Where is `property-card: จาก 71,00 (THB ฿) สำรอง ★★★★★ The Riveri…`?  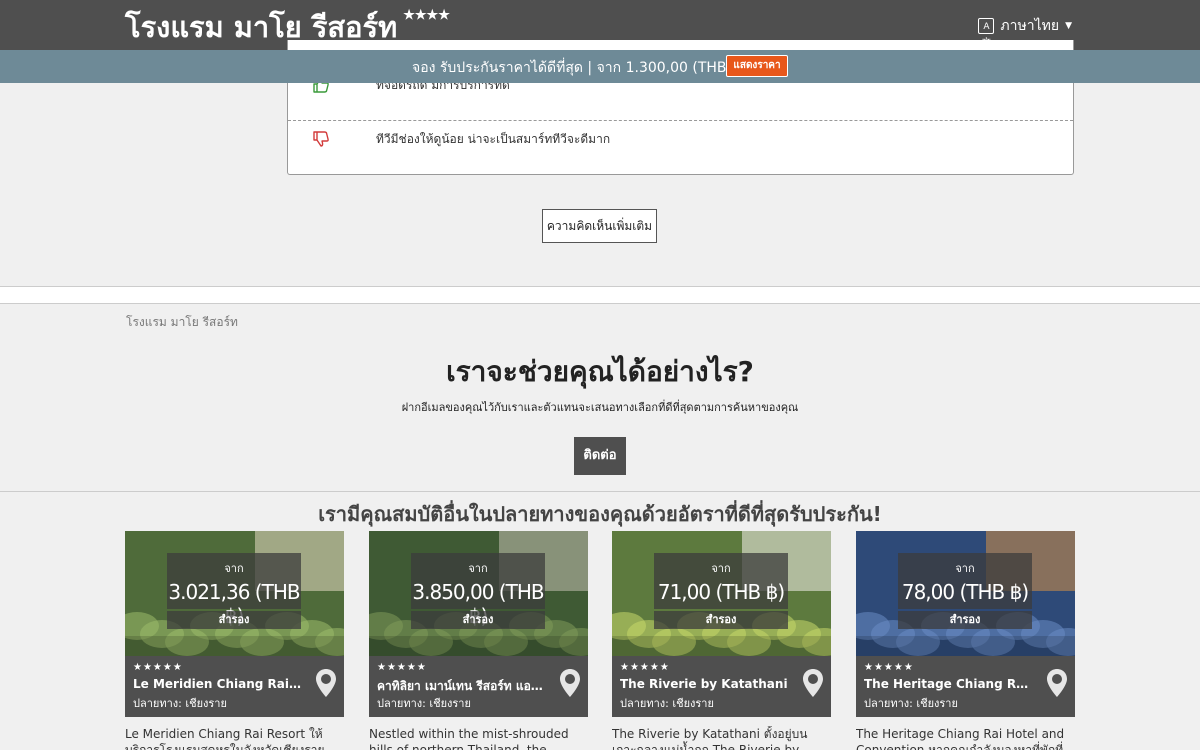 property-card: จาก 71,00 (THB ฿) สำรอง ★★★★★ The Riveri… is located at coordinates (721, 640).